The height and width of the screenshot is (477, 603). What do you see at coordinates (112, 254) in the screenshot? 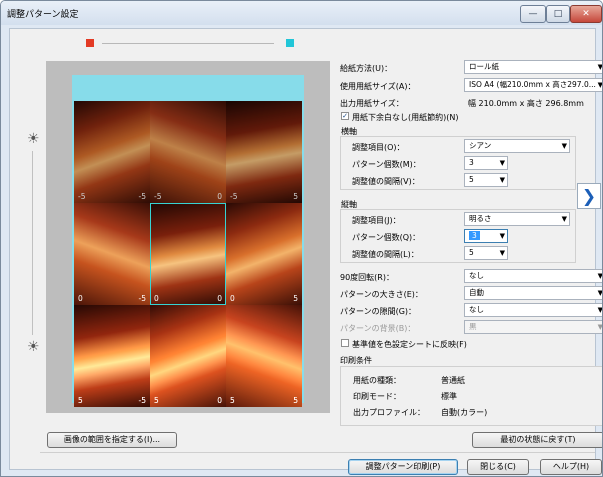
I see `pattern-cell: 0 -5` at bounding box center [112, 254].